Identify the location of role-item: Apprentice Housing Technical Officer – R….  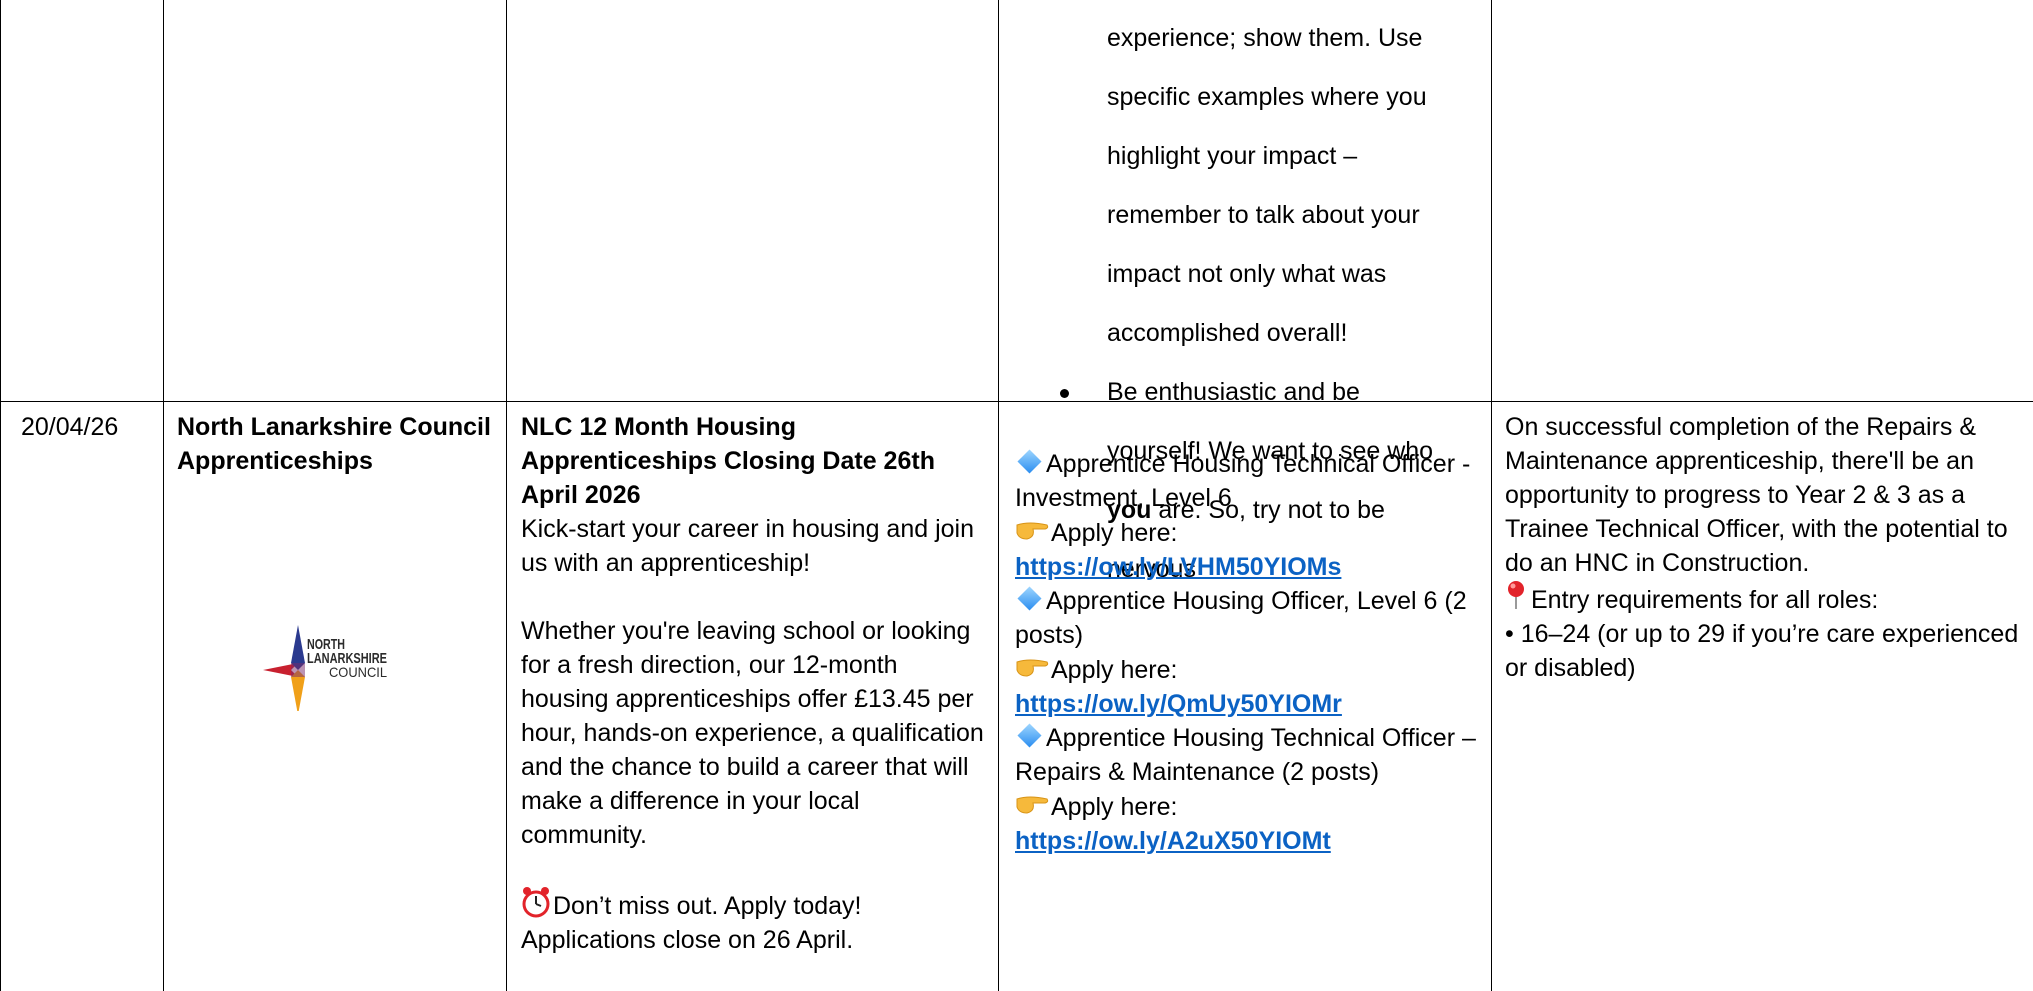
(1250, 789).